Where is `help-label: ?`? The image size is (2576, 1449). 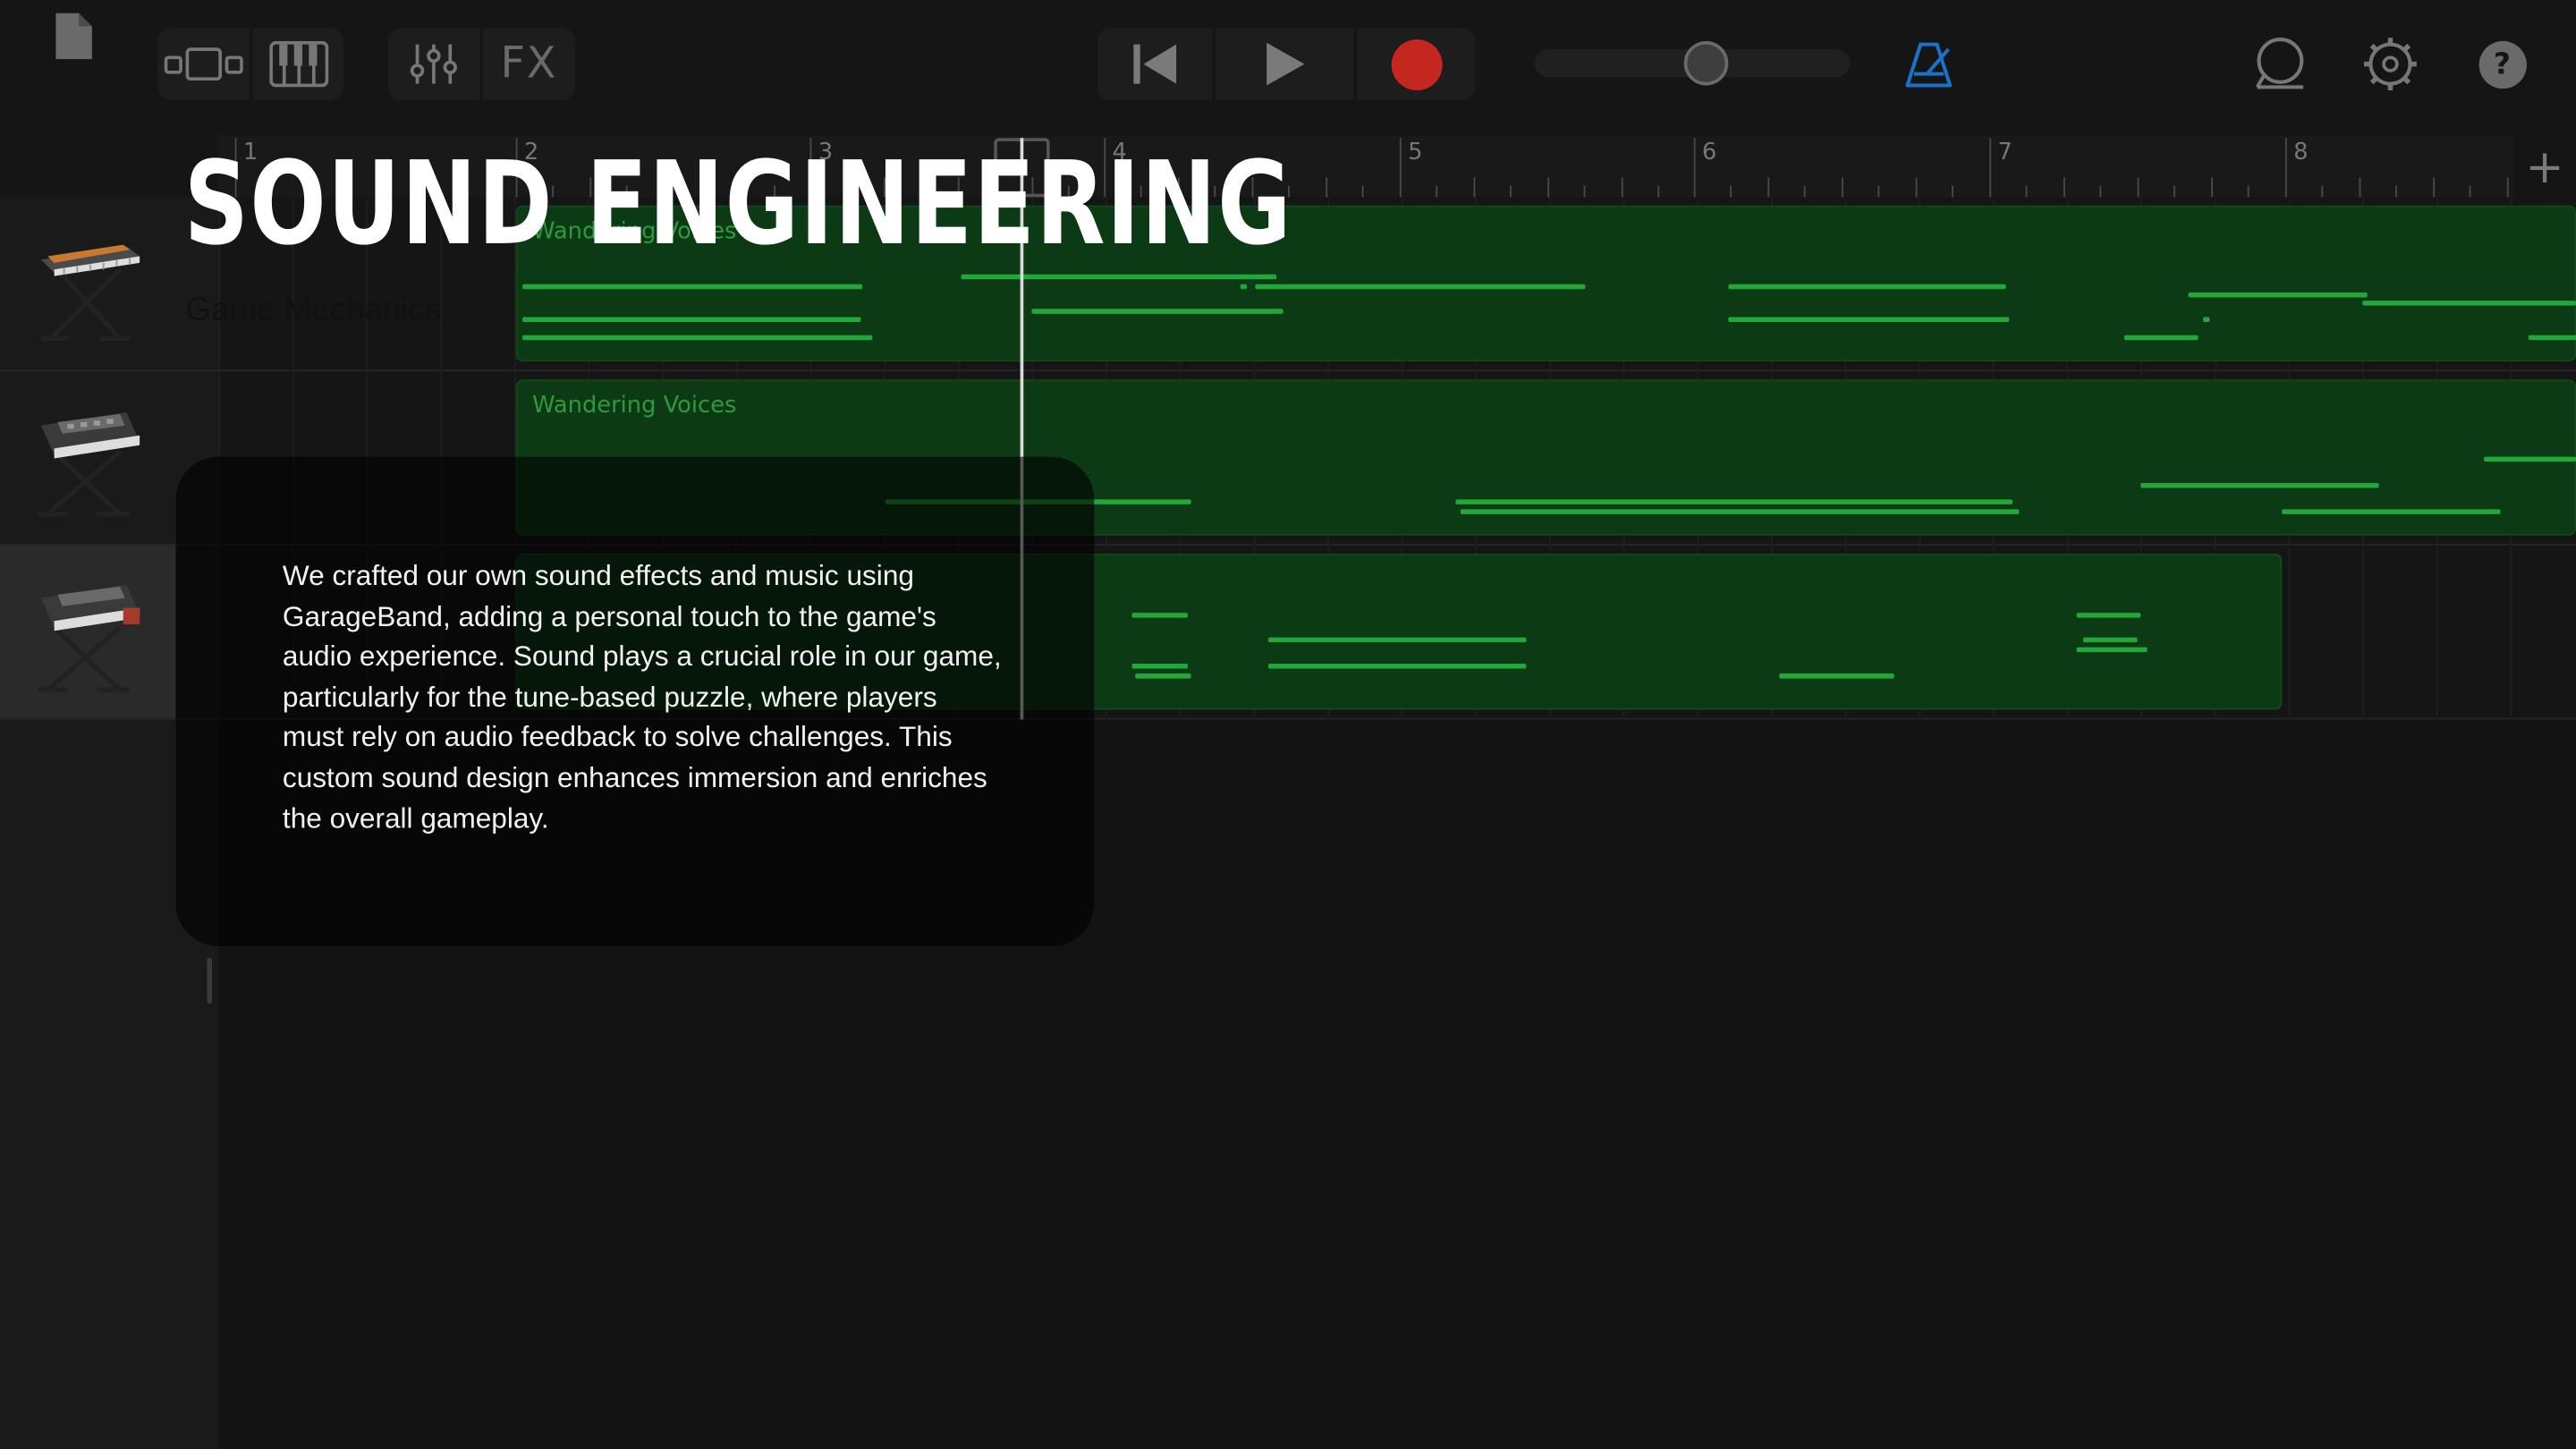
help-label: ? is located at coordinates (2502, 64).